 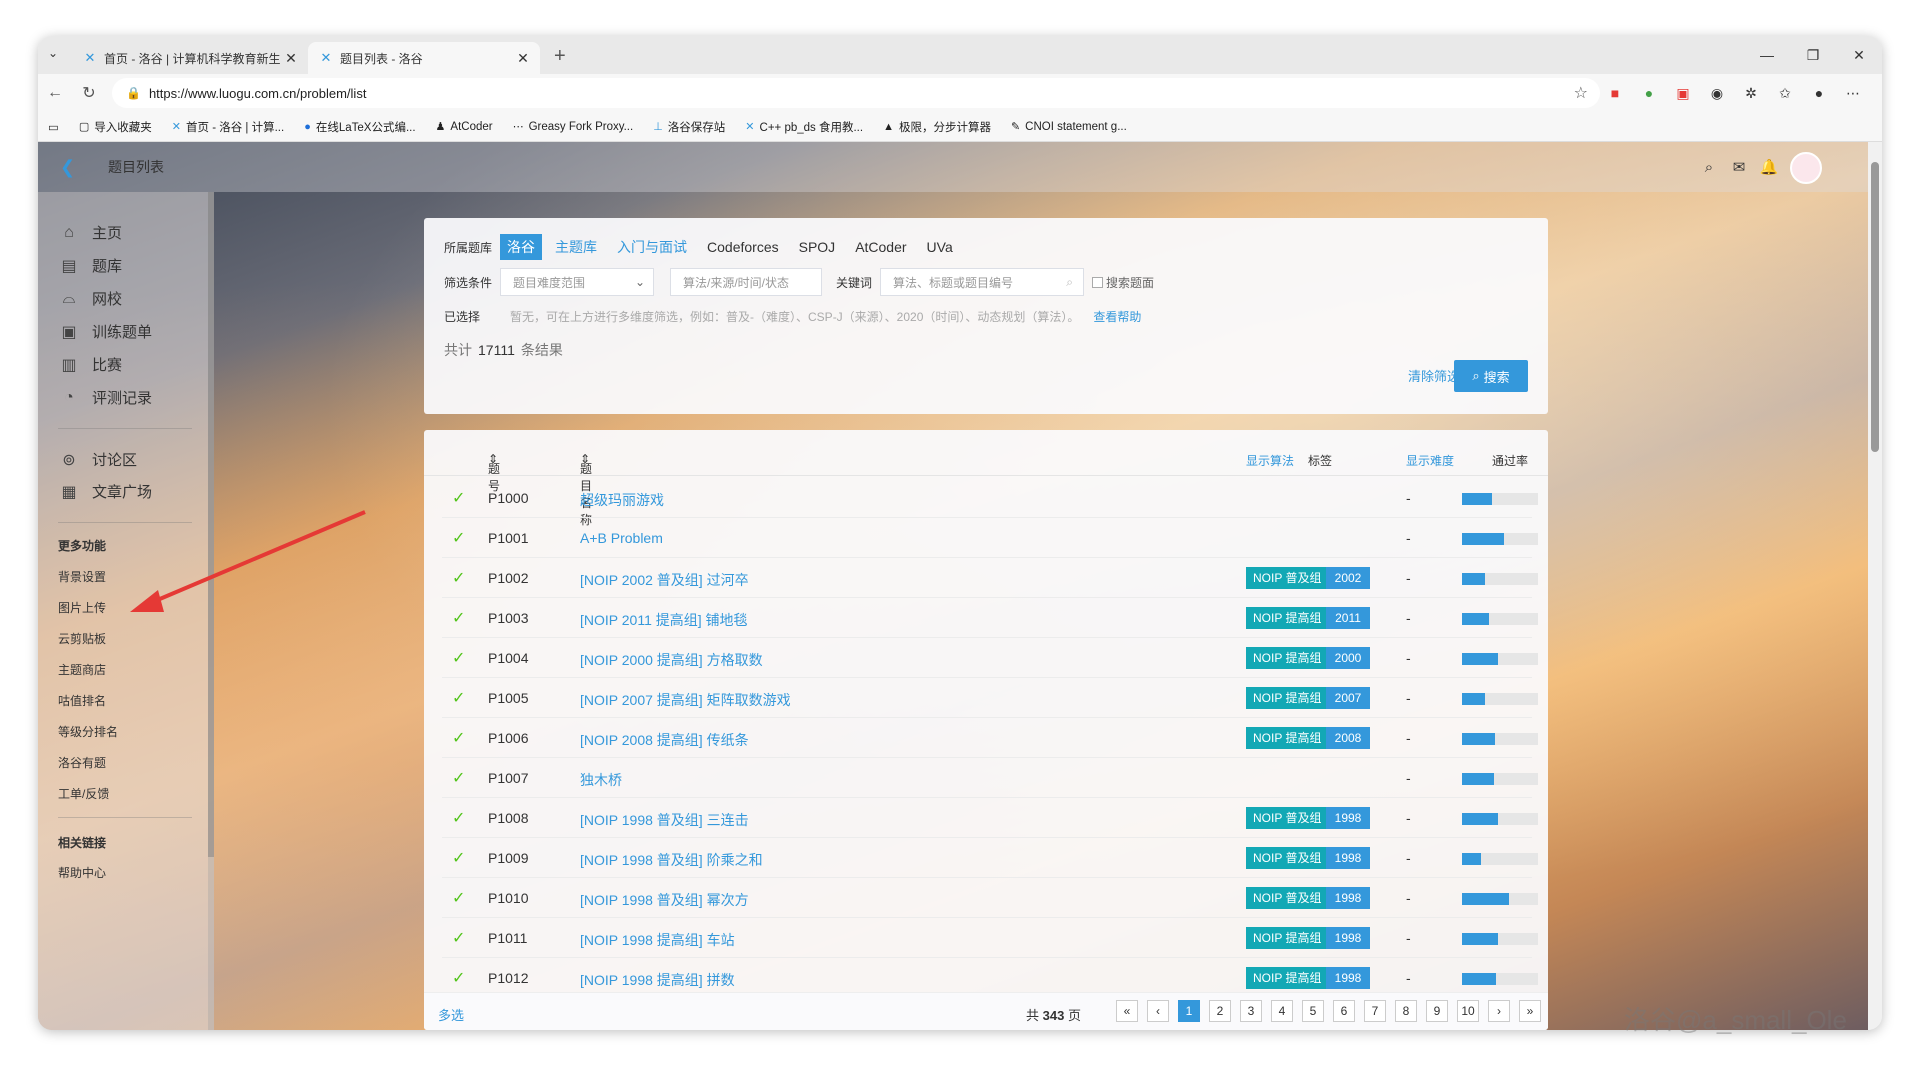 I want to click on problem-title-link: [NOIP 2011 提高组] 铺地毯, so click(x=664, y=620).